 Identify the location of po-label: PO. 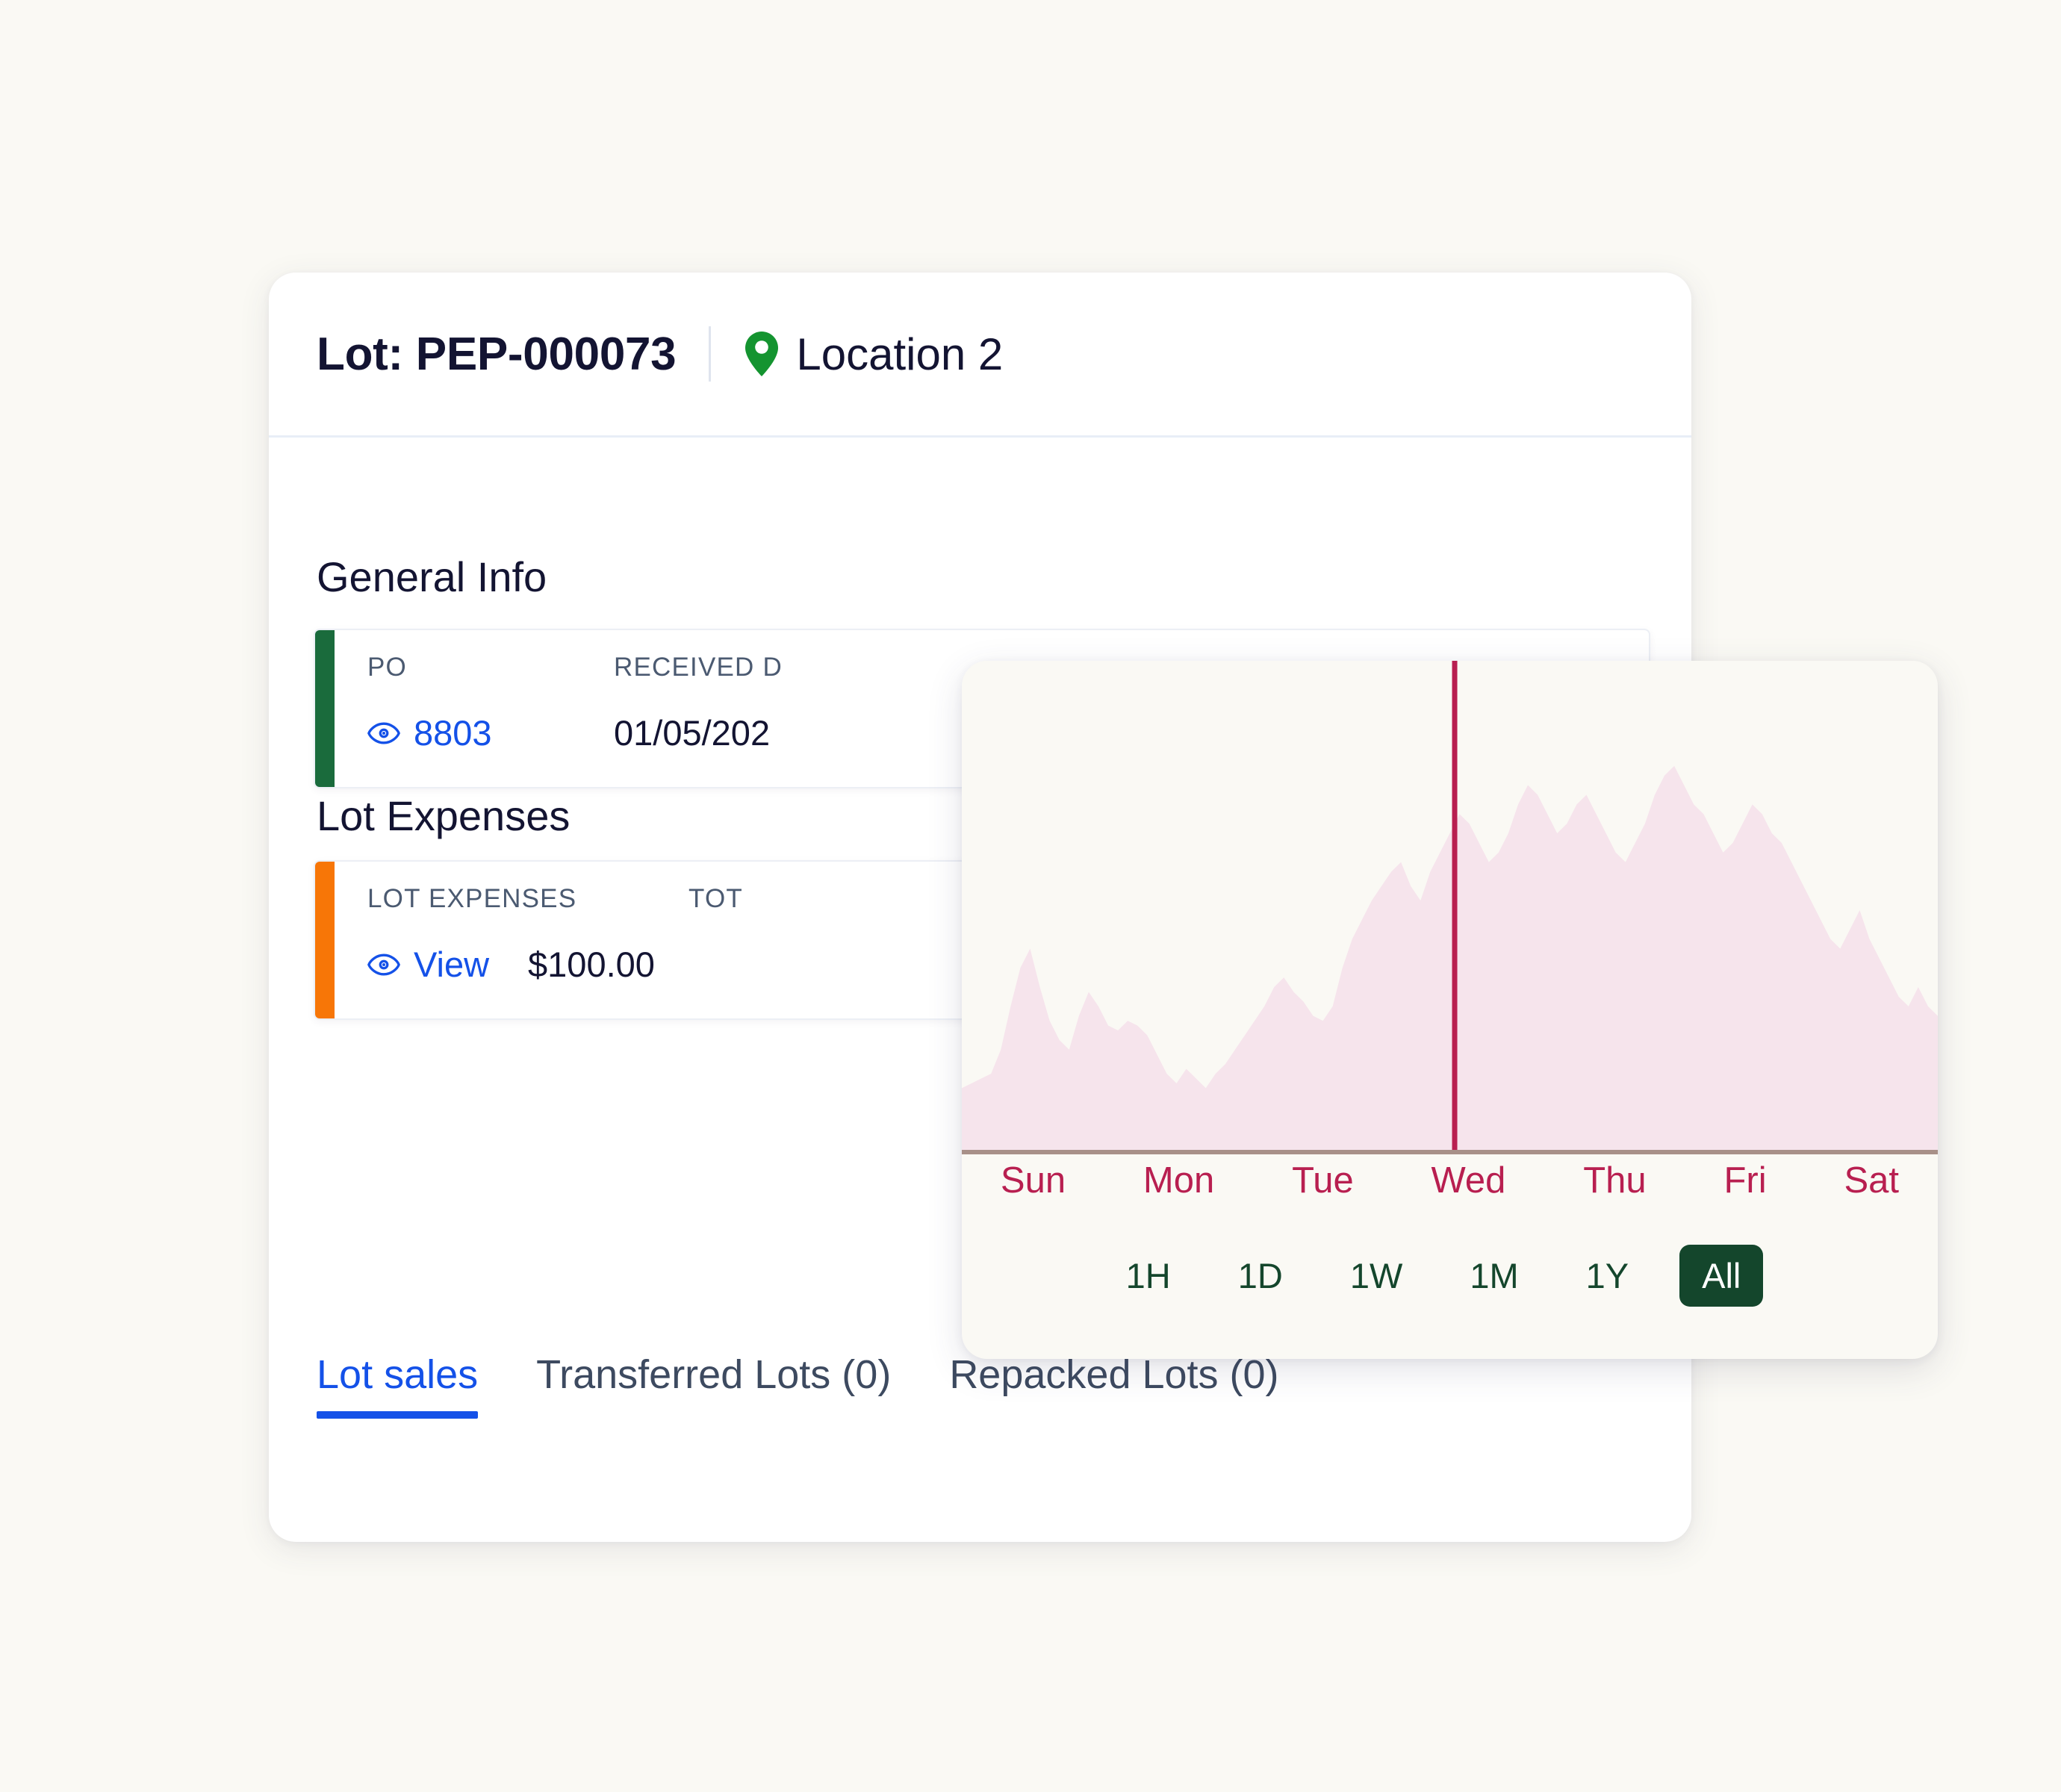
(387, 667).